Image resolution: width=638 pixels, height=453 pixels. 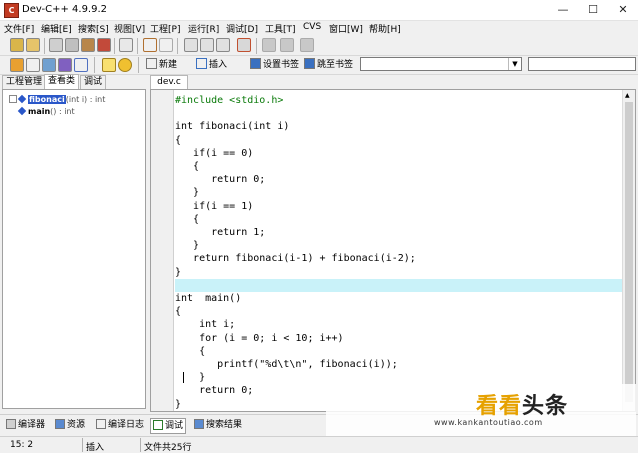 What do you see at coordinates (328, 65) in the screenshot?
I see `goto-bookmark-button: 跳至书签` at bounding box center [328, 65].